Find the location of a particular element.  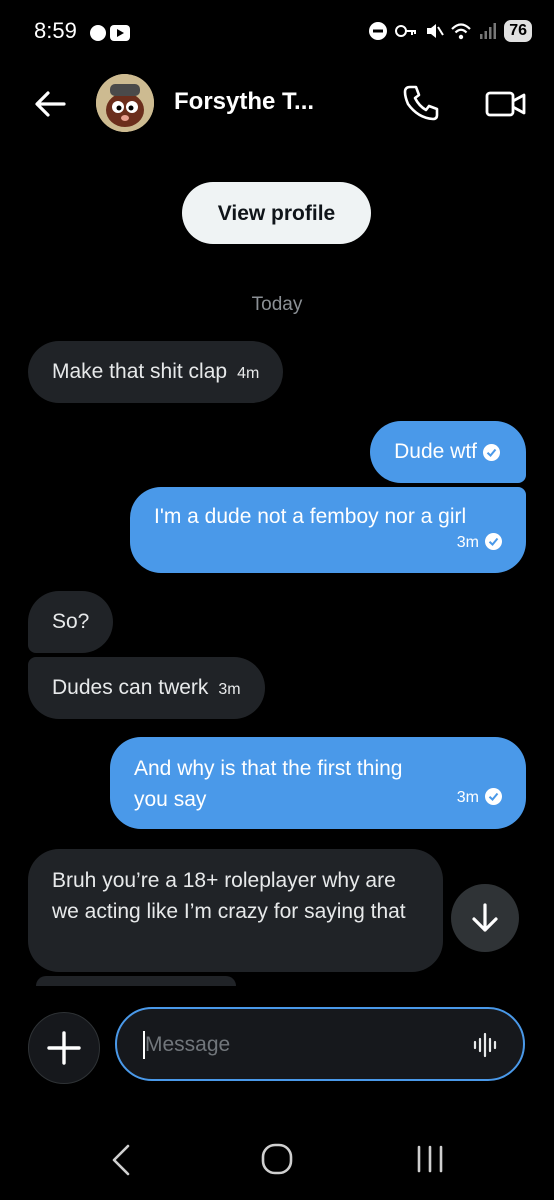

message-bubble-partial is located at coordinates (136, 981).